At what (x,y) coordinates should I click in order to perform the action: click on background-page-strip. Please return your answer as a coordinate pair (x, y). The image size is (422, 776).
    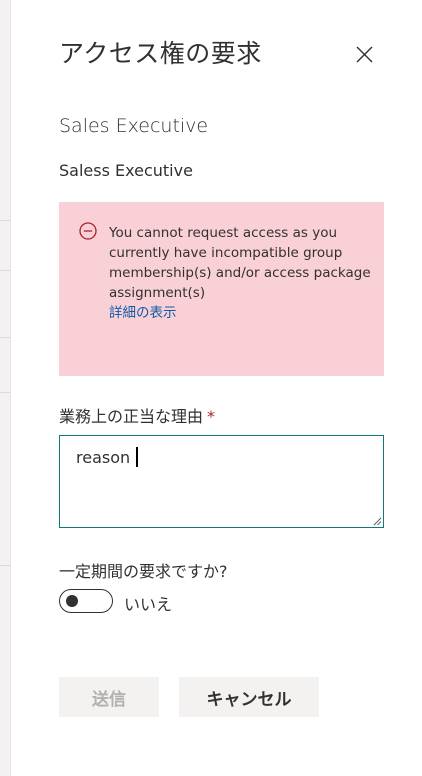
    Looking at the image, I should click on (5, 388).